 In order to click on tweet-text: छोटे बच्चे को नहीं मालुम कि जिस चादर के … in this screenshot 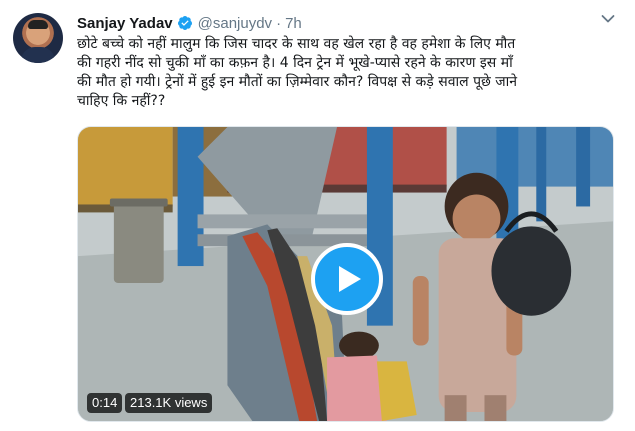, I will do `click(346, 73)`.